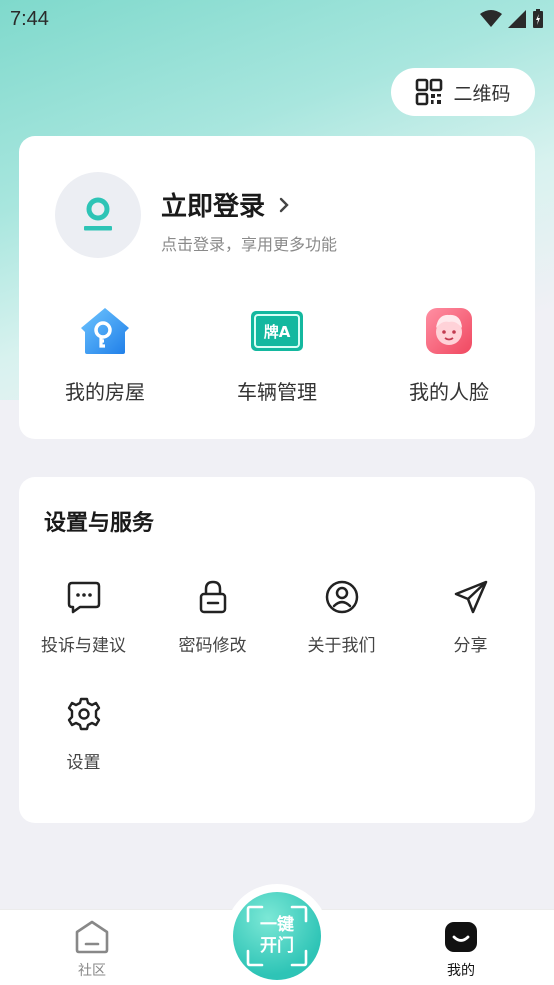 The image size is (554, 985). I want to click on community-home-icon, so click(92, 937).